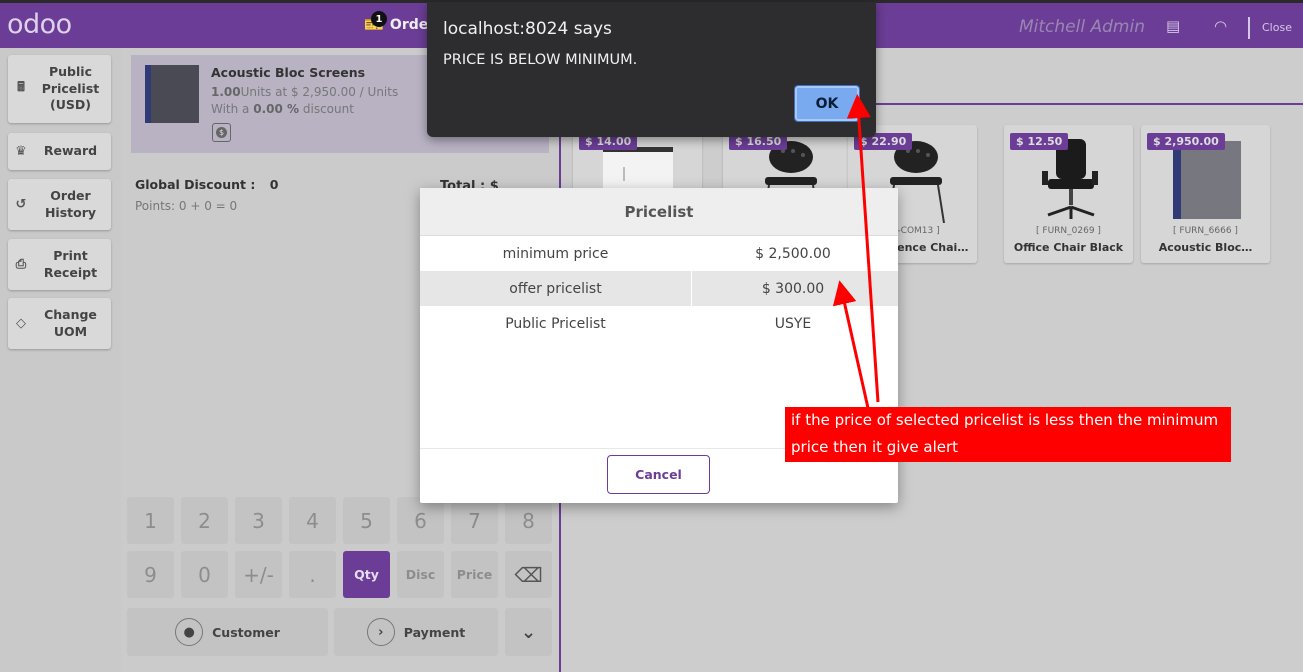 Image resolution: width=1303 pixels, height=672 pixels. What do you see at coordinates (70, 151) in the screenshot?
I see `reward-button-label: Reward` at bounding box center [70, 151].